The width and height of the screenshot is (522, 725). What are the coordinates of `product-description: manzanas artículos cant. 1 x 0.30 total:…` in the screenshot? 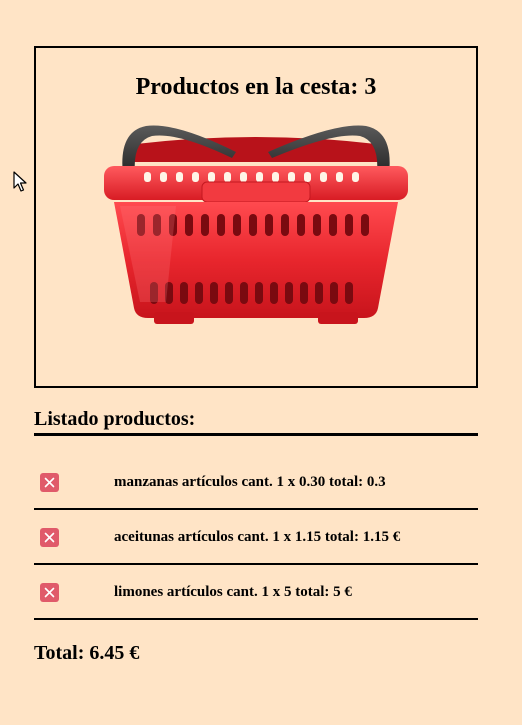 It's located at (250, 482).